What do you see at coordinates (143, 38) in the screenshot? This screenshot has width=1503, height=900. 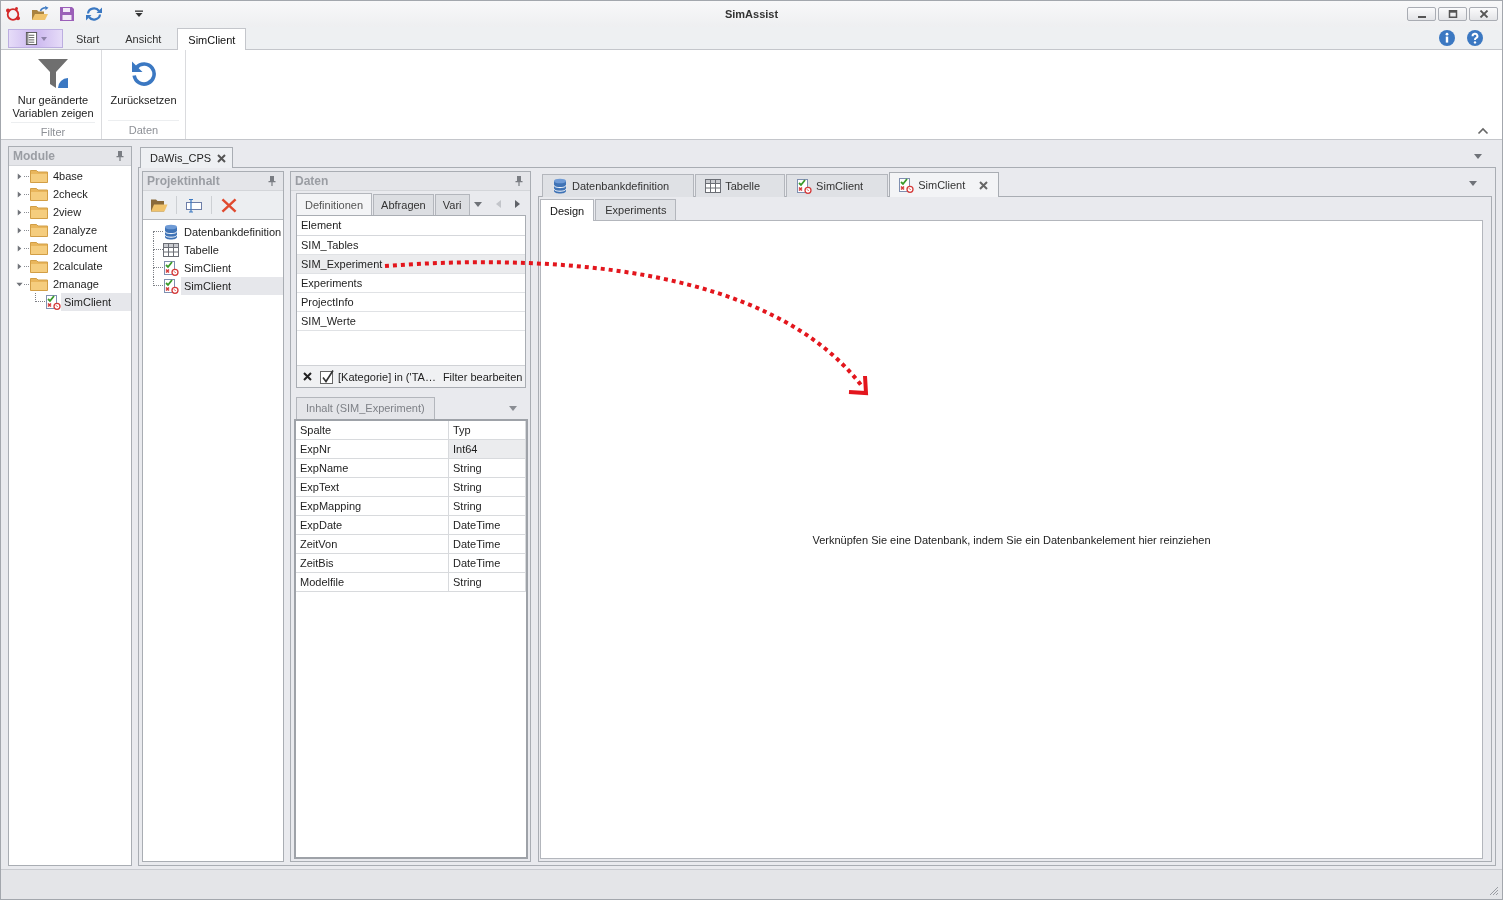 I see `ribbon-tab: Ansicht` at bounding box center [143, 38].